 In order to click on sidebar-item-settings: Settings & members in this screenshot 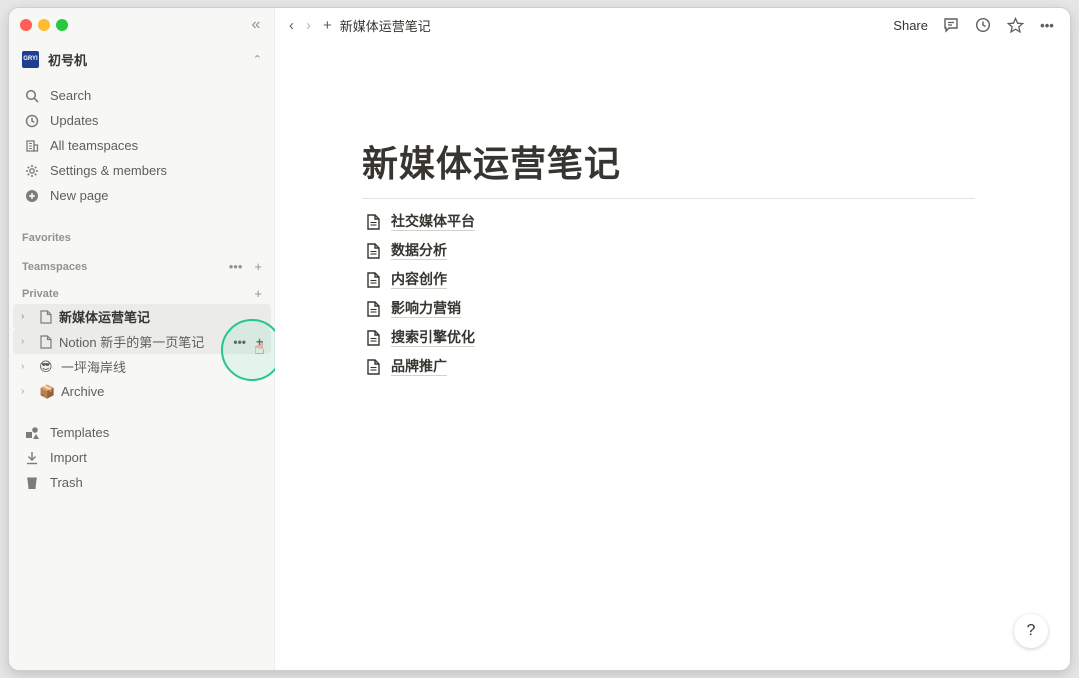, I will do `click(142, 170)`.